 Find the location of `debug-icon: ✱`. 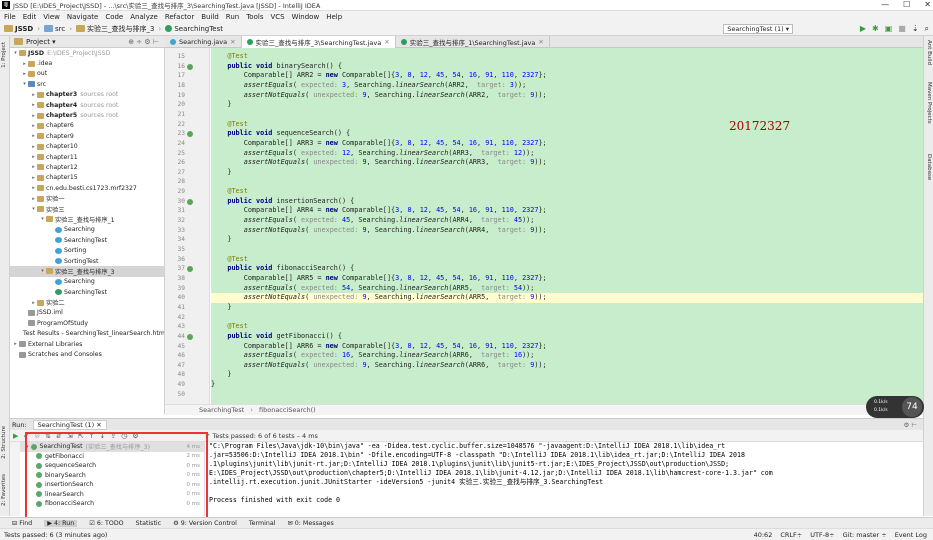

debug-icon: ✱ is located at coordinates (875, 29).